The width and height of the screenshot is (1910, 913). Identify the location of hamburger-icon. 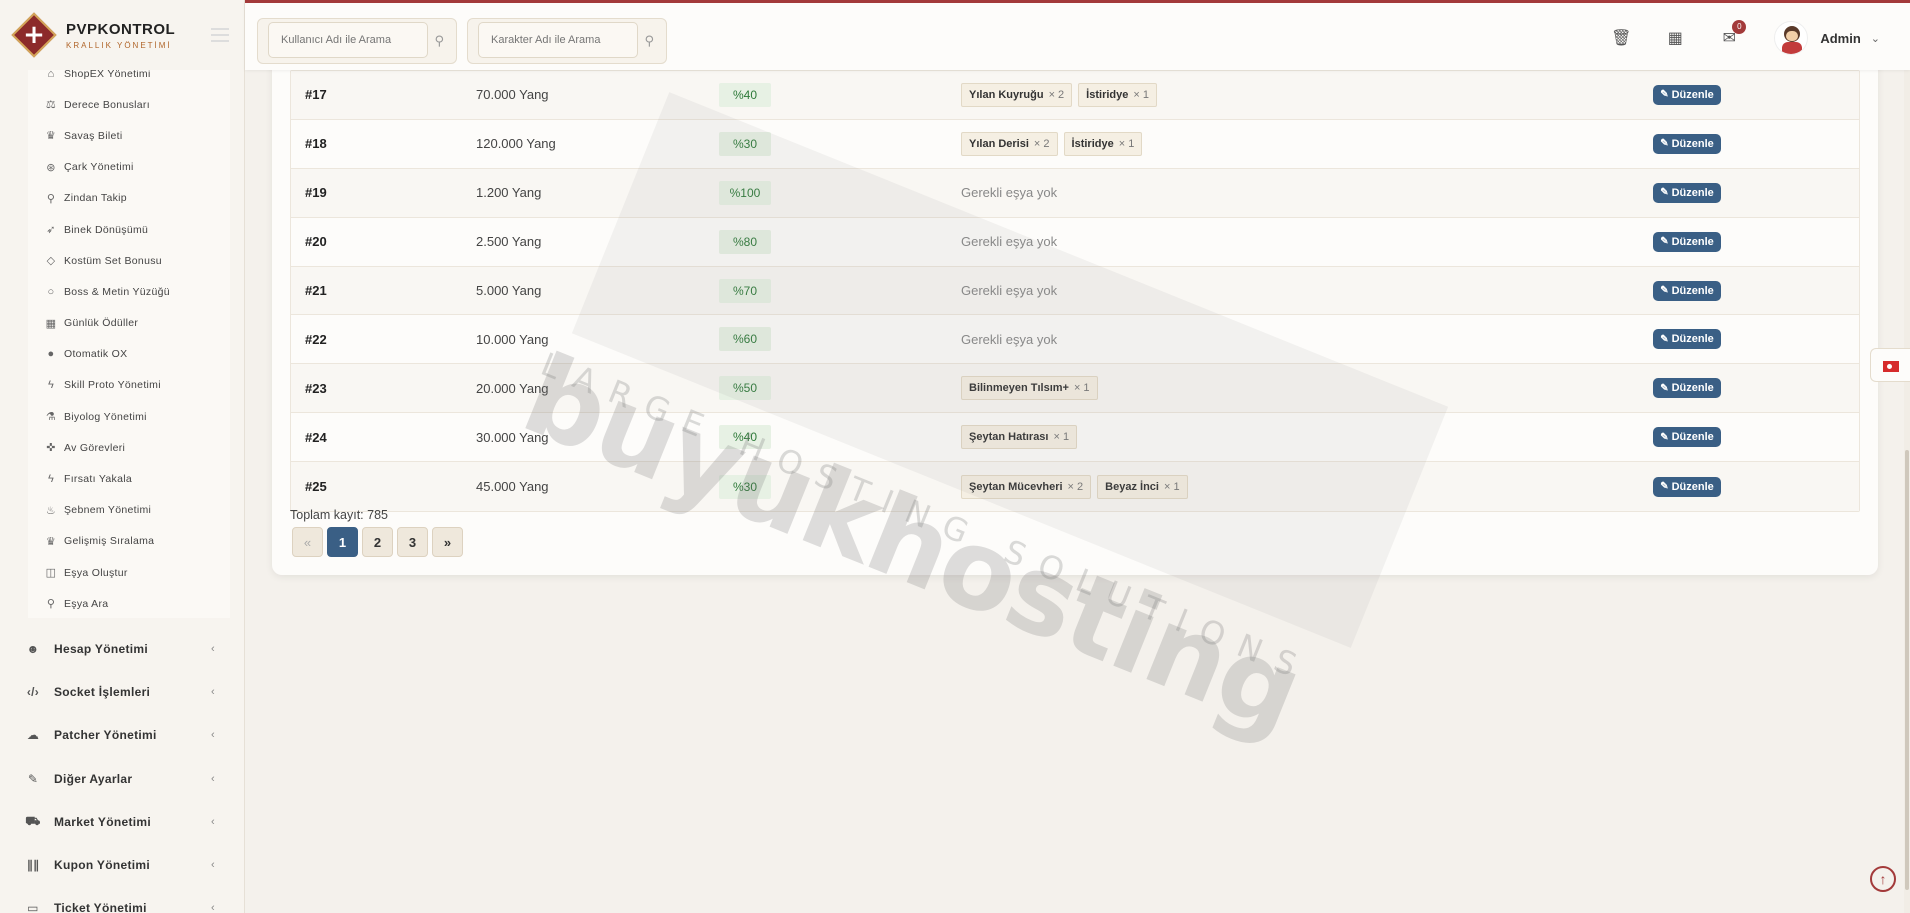
(220, 35).